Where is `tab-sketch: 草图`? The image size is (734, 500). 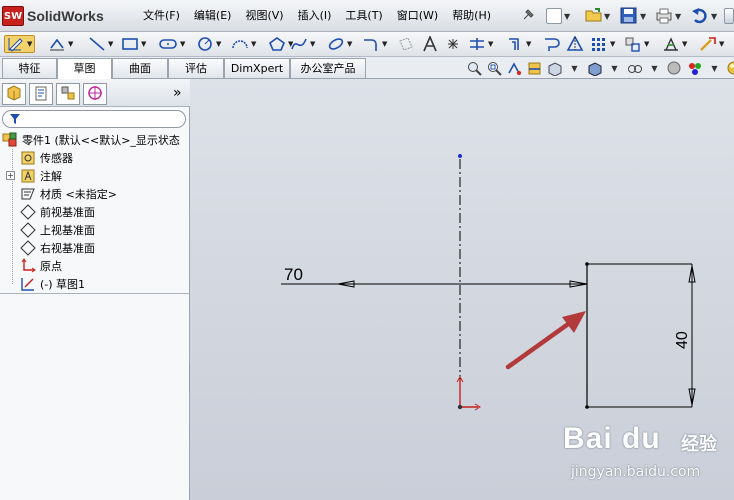
tab-sketch: 草图 is located at coordinates (84, 68).